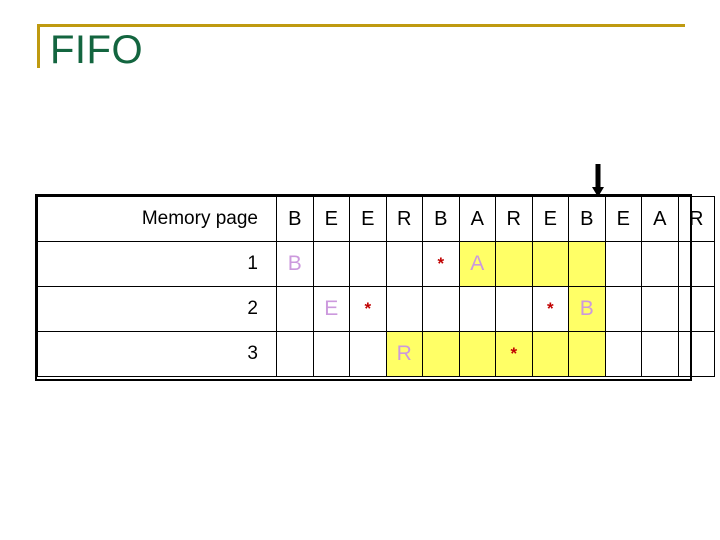 The image size is (720, 540). Describe the element at coordinates (514, 264) in the screenshot. I see `memory-cell-r1-c6` at that location.